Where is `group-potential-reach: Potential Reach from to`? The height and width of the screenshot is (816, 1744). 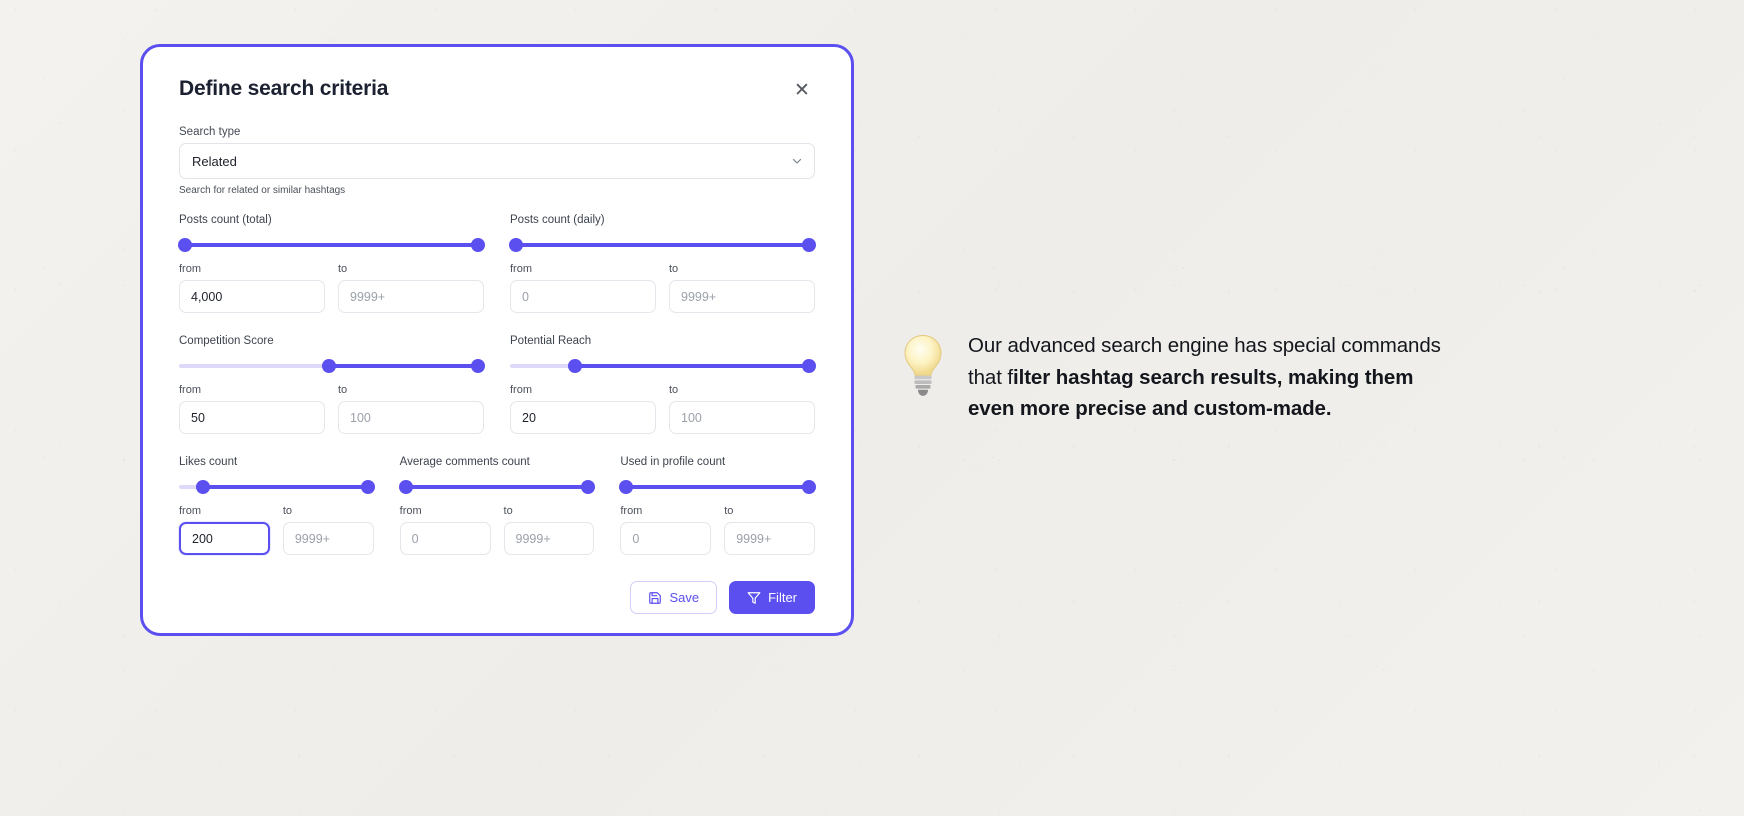
group-potential-reach: Potential Reach from to is located at coordinates (663, 384).